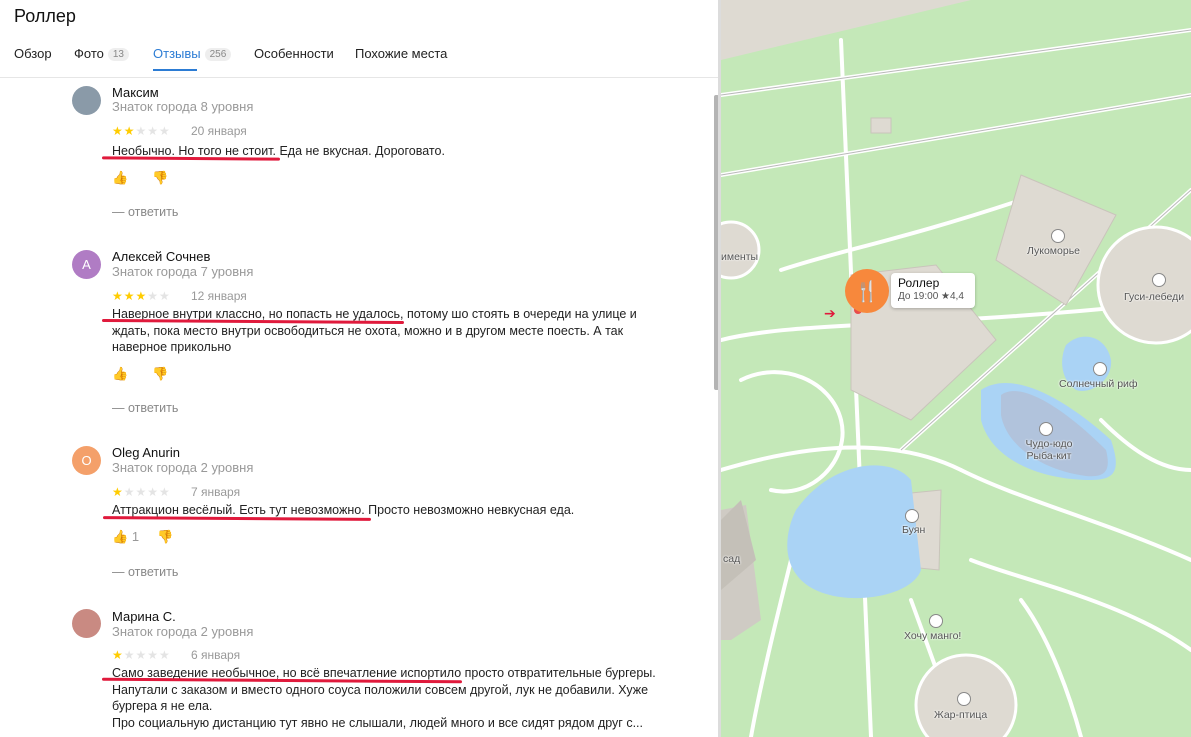 This screenshot has height=737, width=1191. I want to click on tab-label: Особенности, so click(294, 53).